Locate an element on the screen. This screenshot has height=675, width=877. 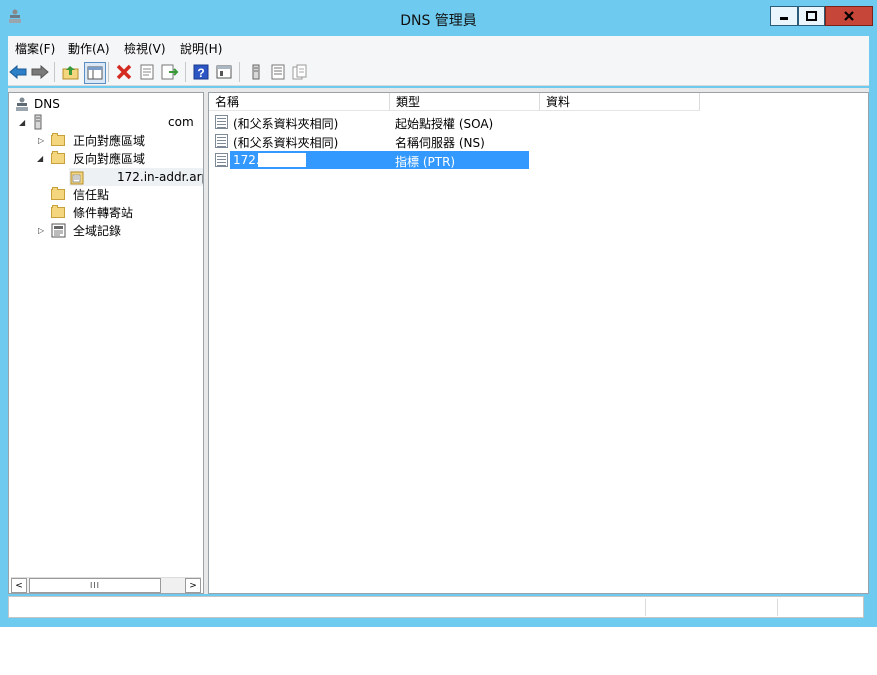
title-bar: DNS 管理員 is located at coordinates (438, 18).